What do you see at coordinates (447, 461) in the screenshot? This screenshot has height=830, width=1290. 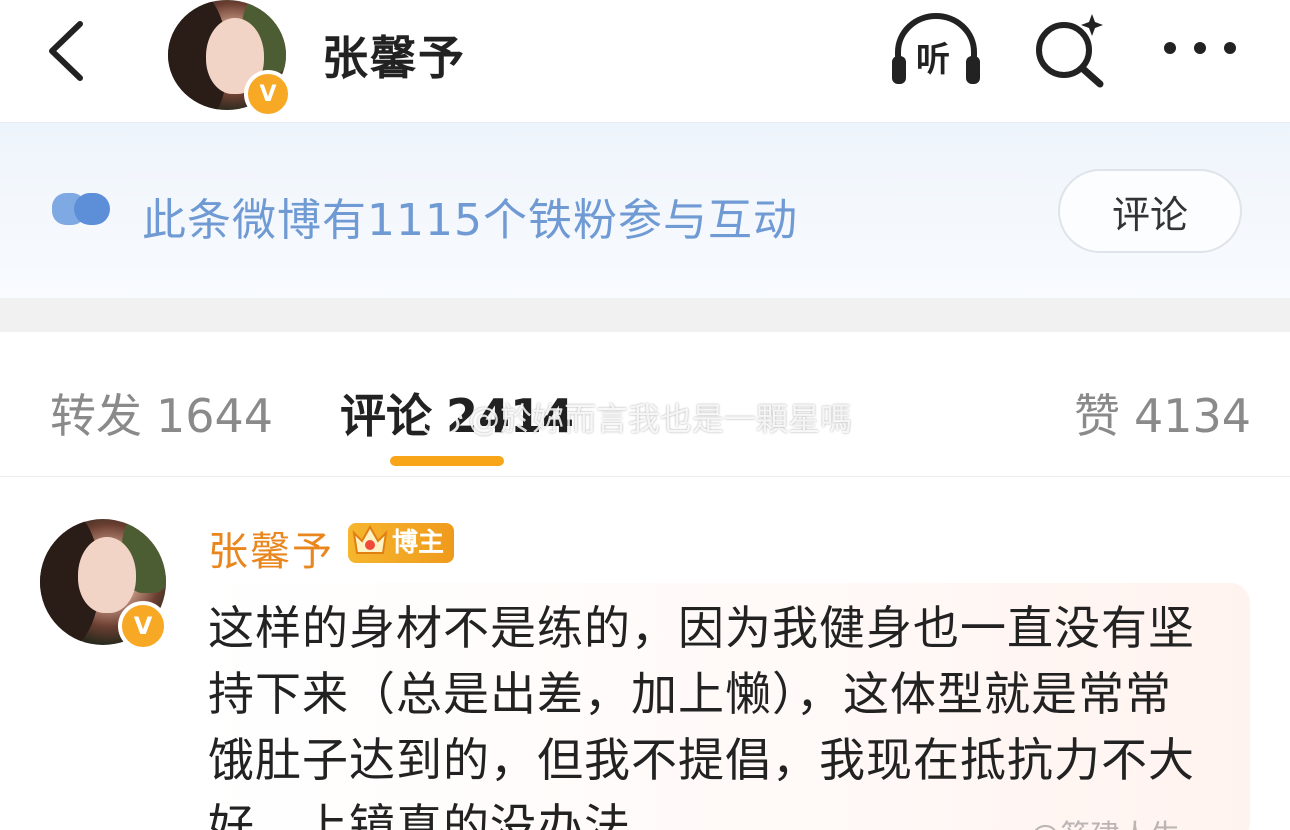 I see `active-tab-indicator` at bounding box center [447, 461].